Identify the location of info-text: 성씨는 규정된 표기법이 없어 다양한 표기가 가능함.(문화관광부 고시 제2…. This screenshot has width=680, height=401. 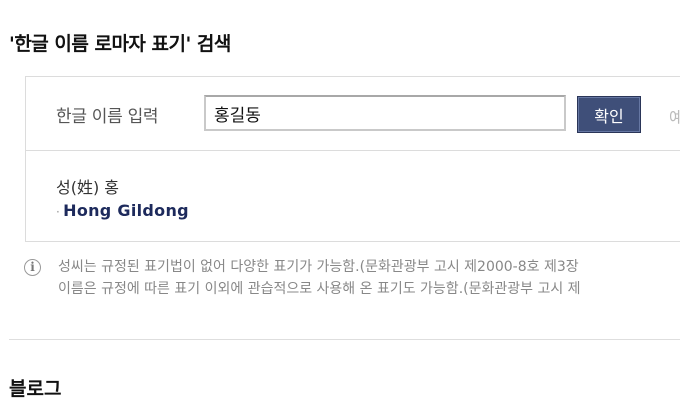
(319, 278).